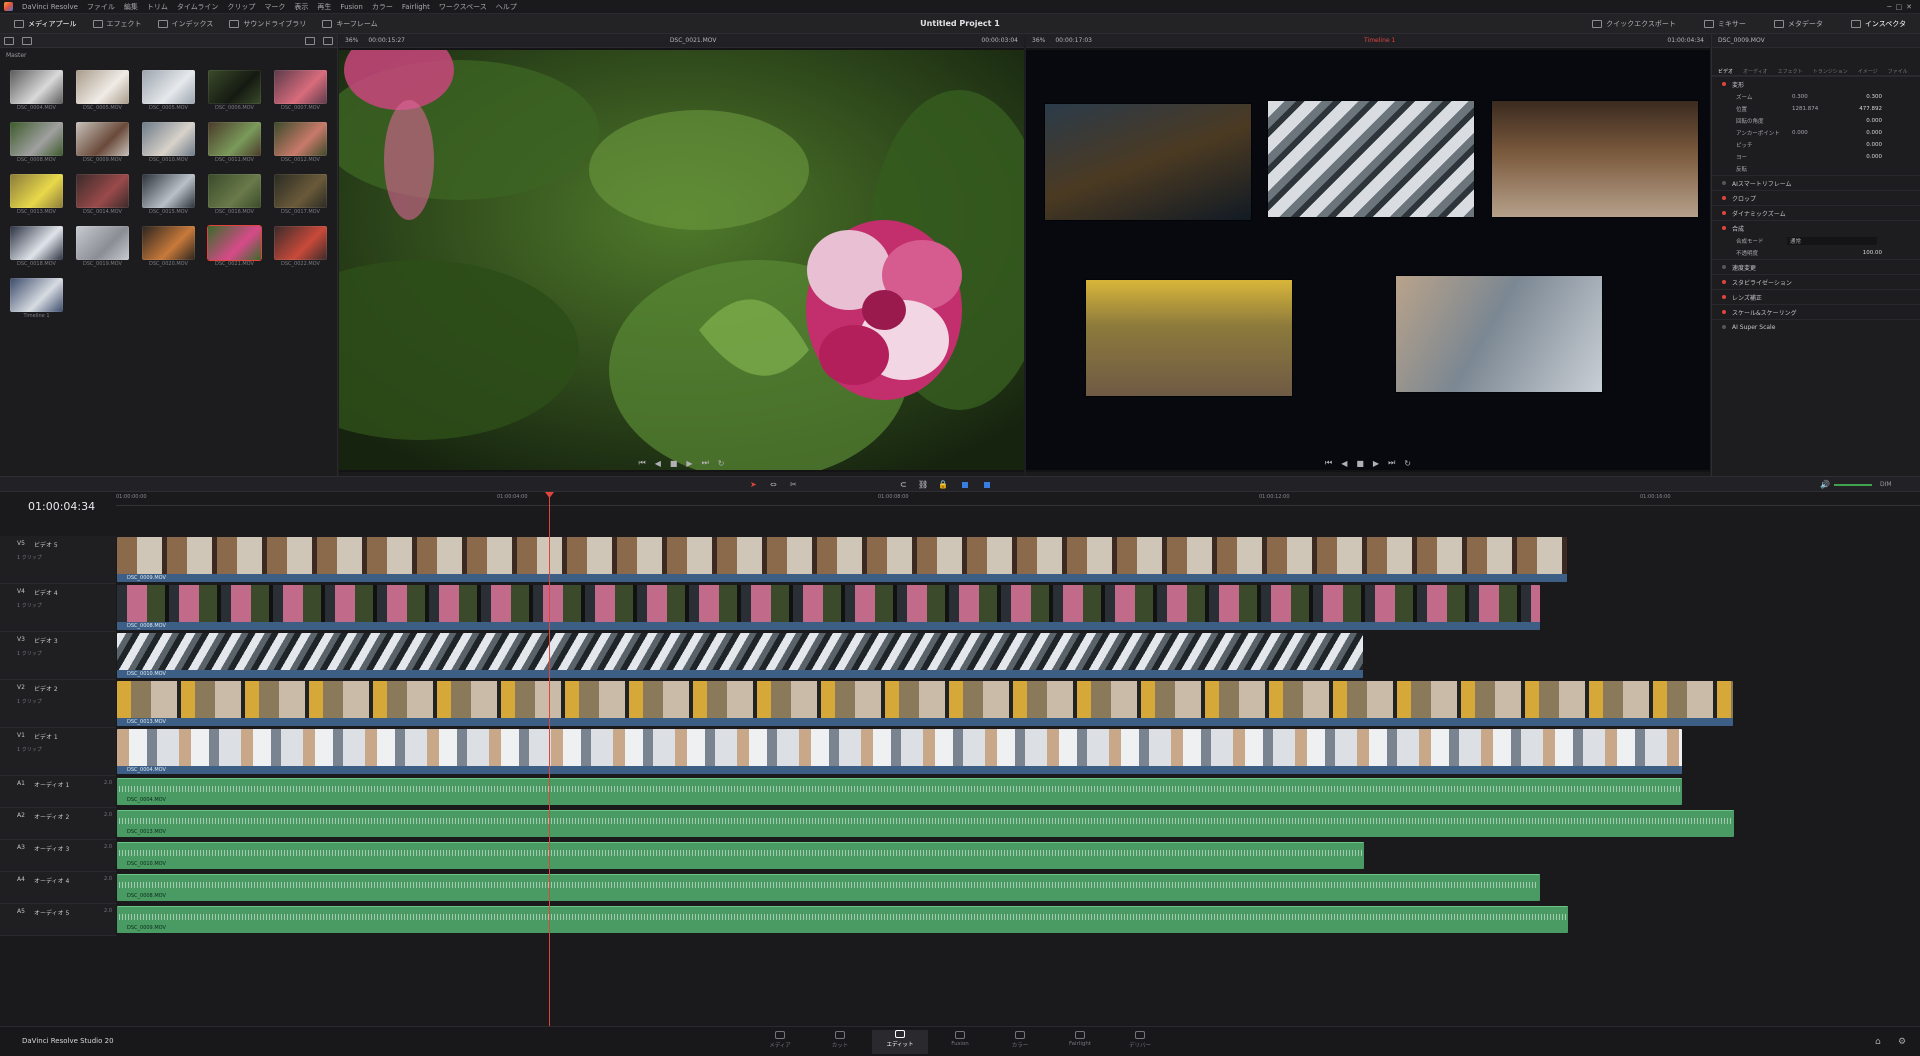 The width and height of the screenshot is (1920, 1056). What do you see at coordinates (1080, 1039) in the screenshot?
I see `page-fairlight: Fairlight` at bounding box center [1080, 1039].